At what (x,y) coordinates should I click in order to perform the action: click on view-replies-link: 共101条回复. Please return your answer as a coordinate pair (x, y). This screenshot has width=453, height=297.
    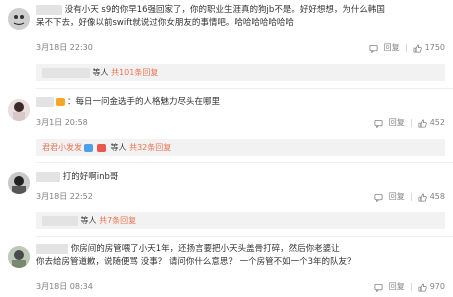
    Looking at the image, I should click on (134, 72).